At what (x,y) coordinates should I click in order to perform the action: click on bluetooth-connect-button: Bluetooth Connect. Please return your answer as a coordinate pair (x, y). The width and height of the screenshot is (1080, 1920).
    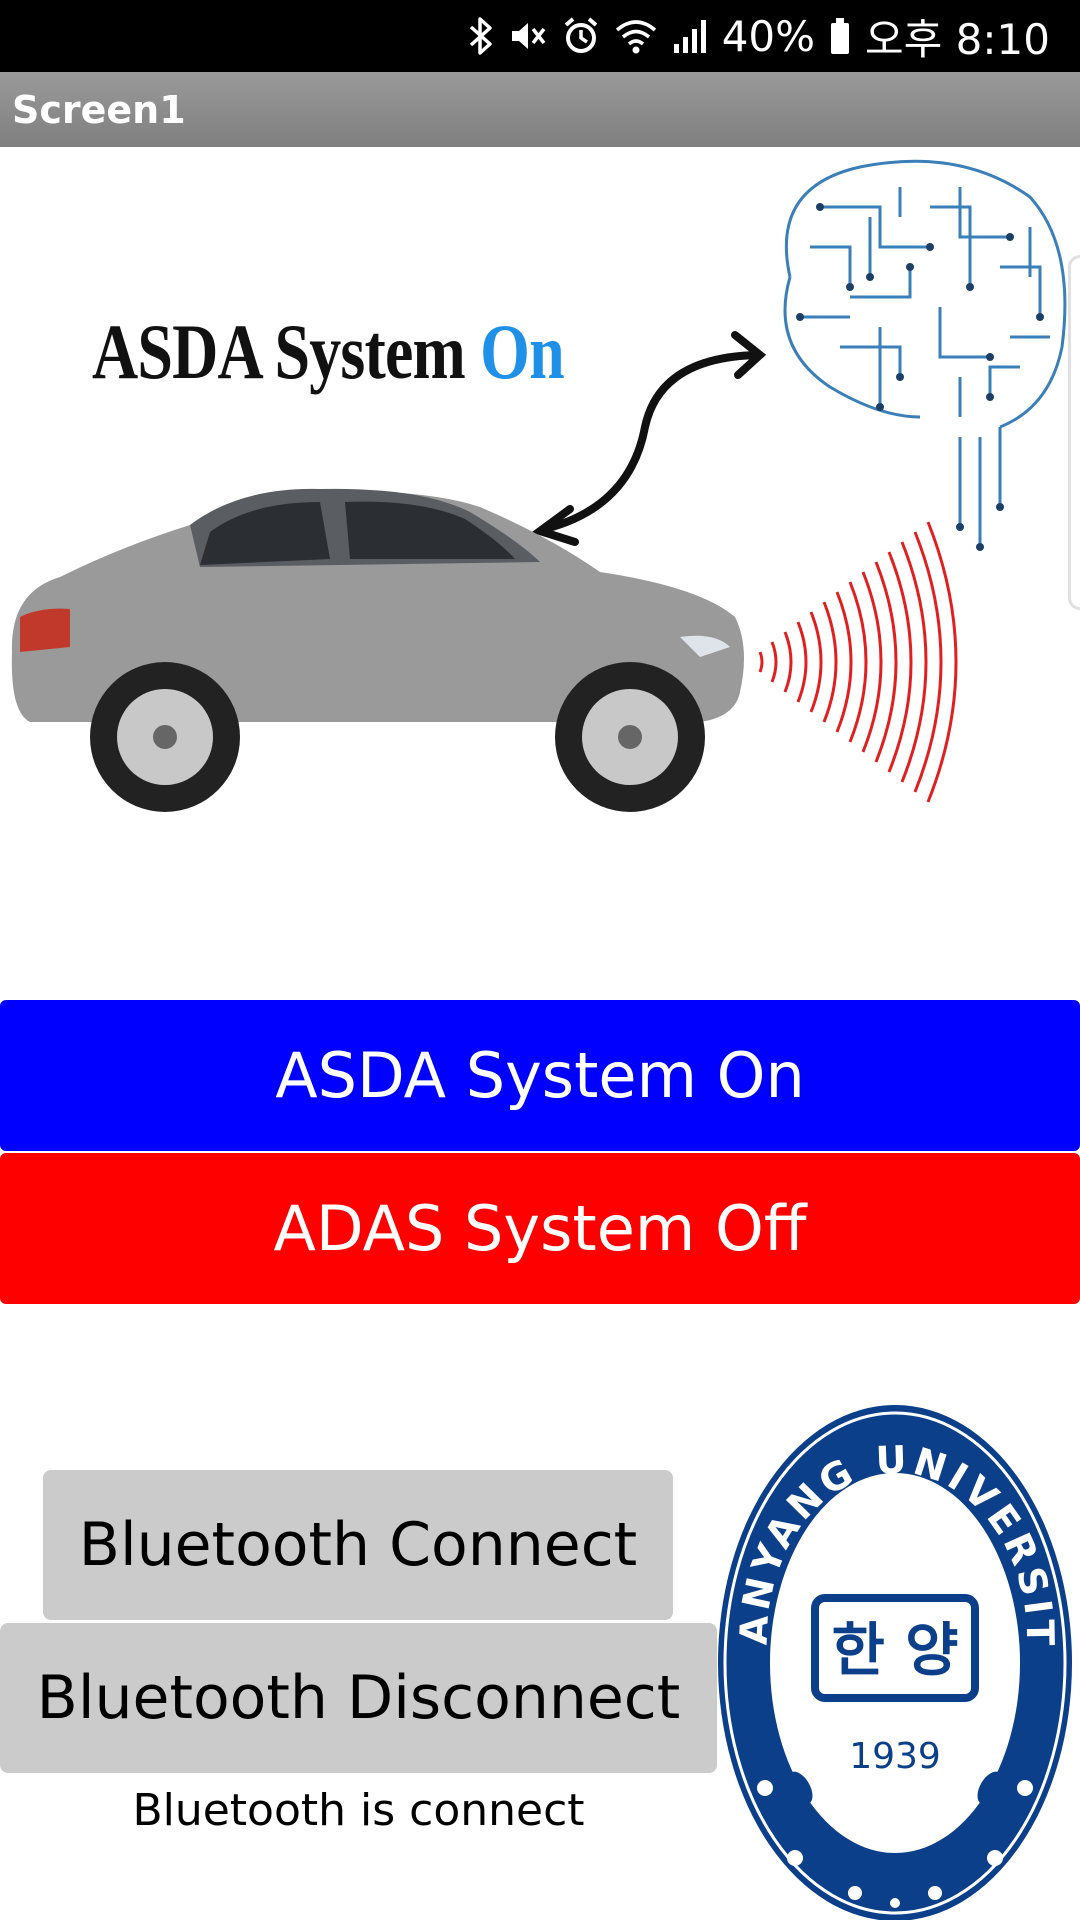
    Looking at the image, I should click on (358, 1545).